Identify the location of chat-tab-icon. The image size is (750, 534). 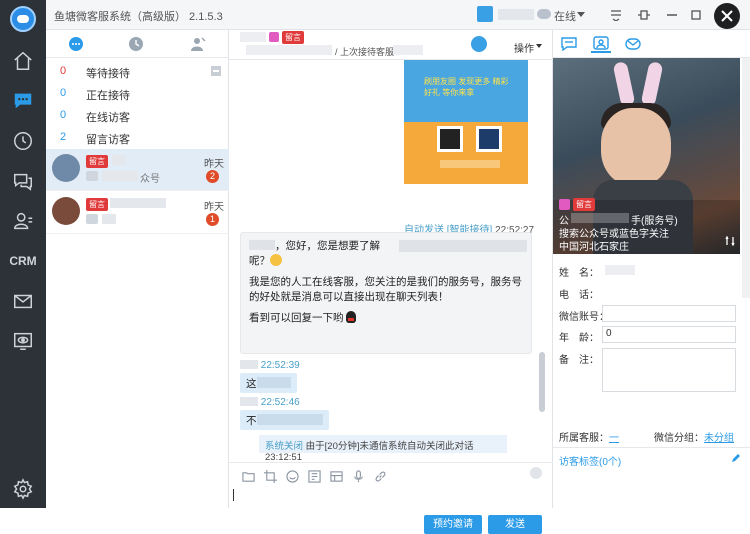
(76, 44).